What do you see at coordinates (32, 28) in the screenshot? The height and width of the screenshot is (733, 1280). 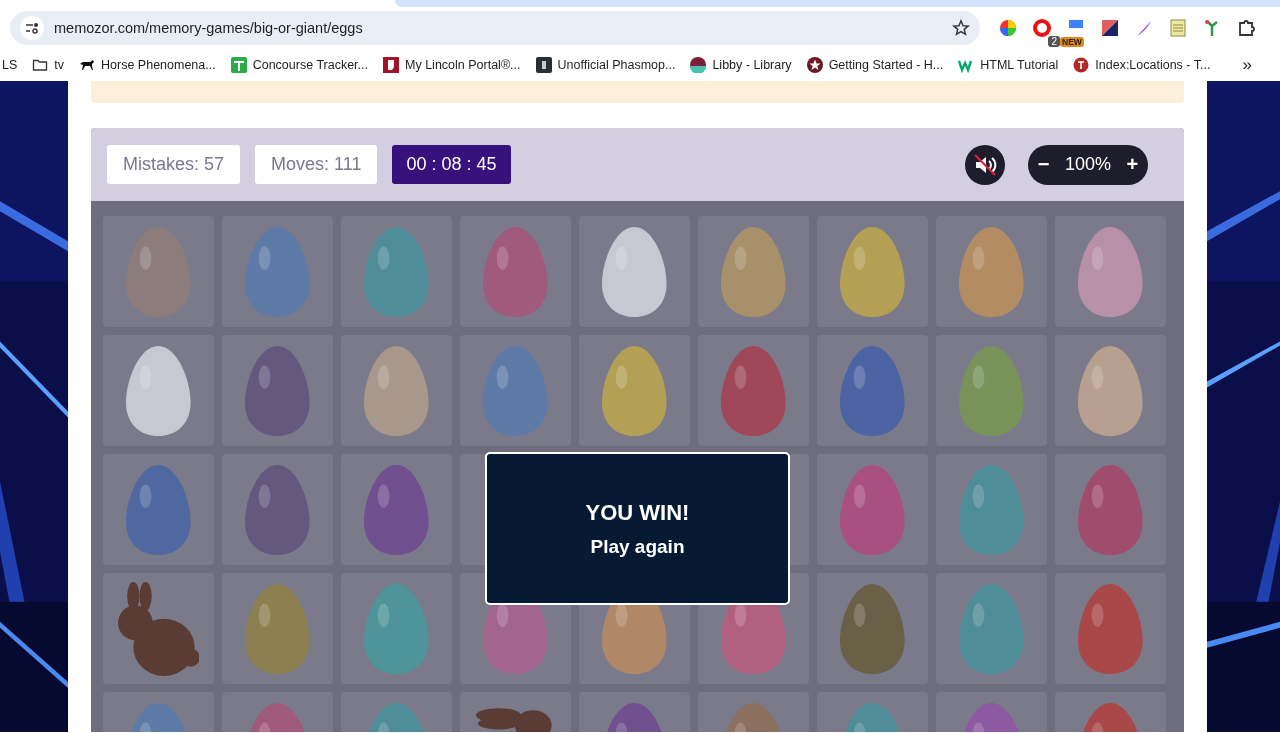 I see `site-settings-icon` at bounding box center [32, 28].